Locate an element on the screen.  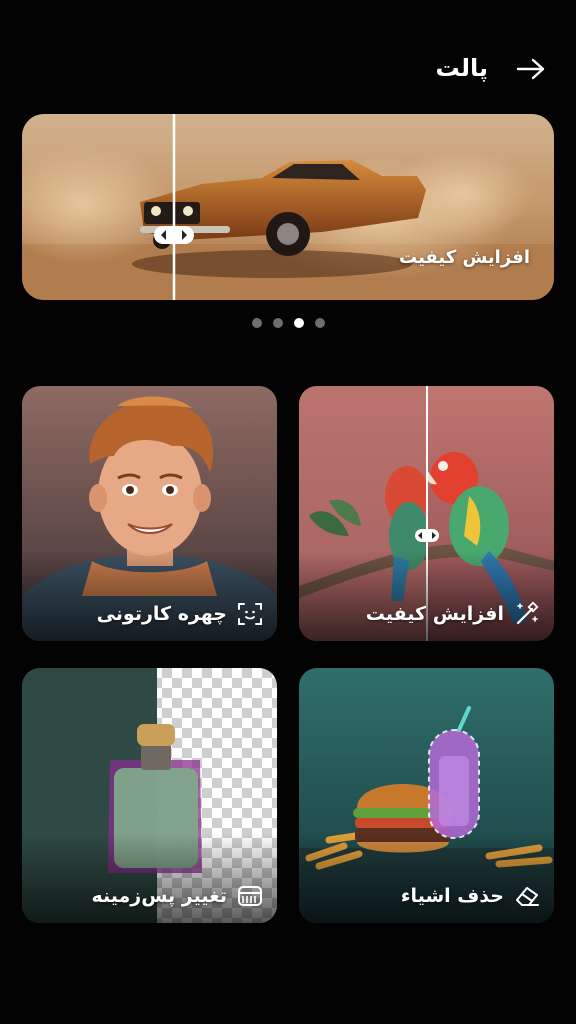
card-quality-enhance: افزایش کیفیت is located at coordinates (426, 513).